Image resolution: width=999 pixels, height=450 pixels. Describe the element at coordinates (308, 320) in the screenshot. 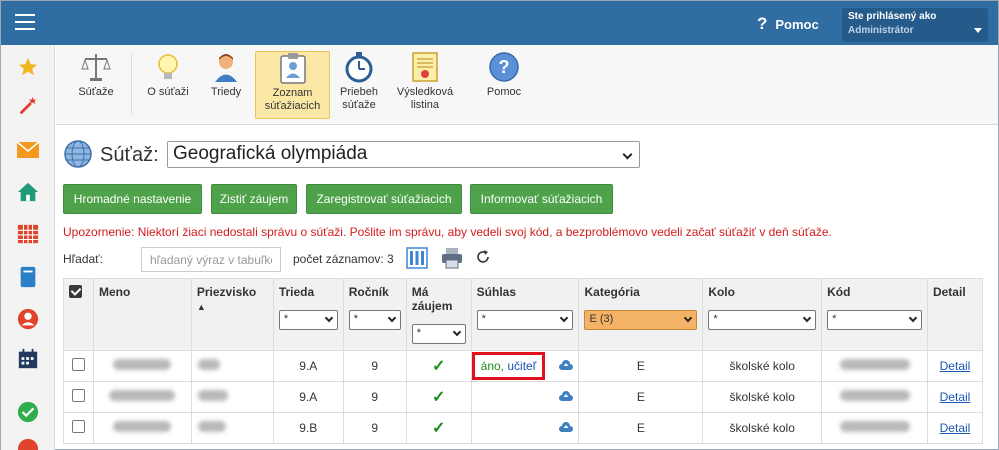

I see `filter-class-select: *` at that location.